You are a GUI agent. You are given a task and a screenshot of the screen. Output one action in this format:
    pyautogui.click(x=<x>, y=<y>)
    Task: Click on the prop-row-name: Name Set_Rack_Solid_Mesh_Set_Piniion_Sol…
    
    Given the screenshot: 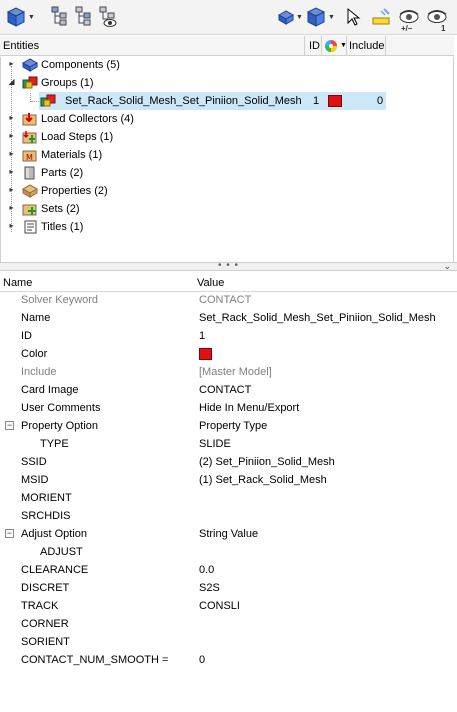 What is the action you would take?
    pyautogui.click(x=228, y=318)
    